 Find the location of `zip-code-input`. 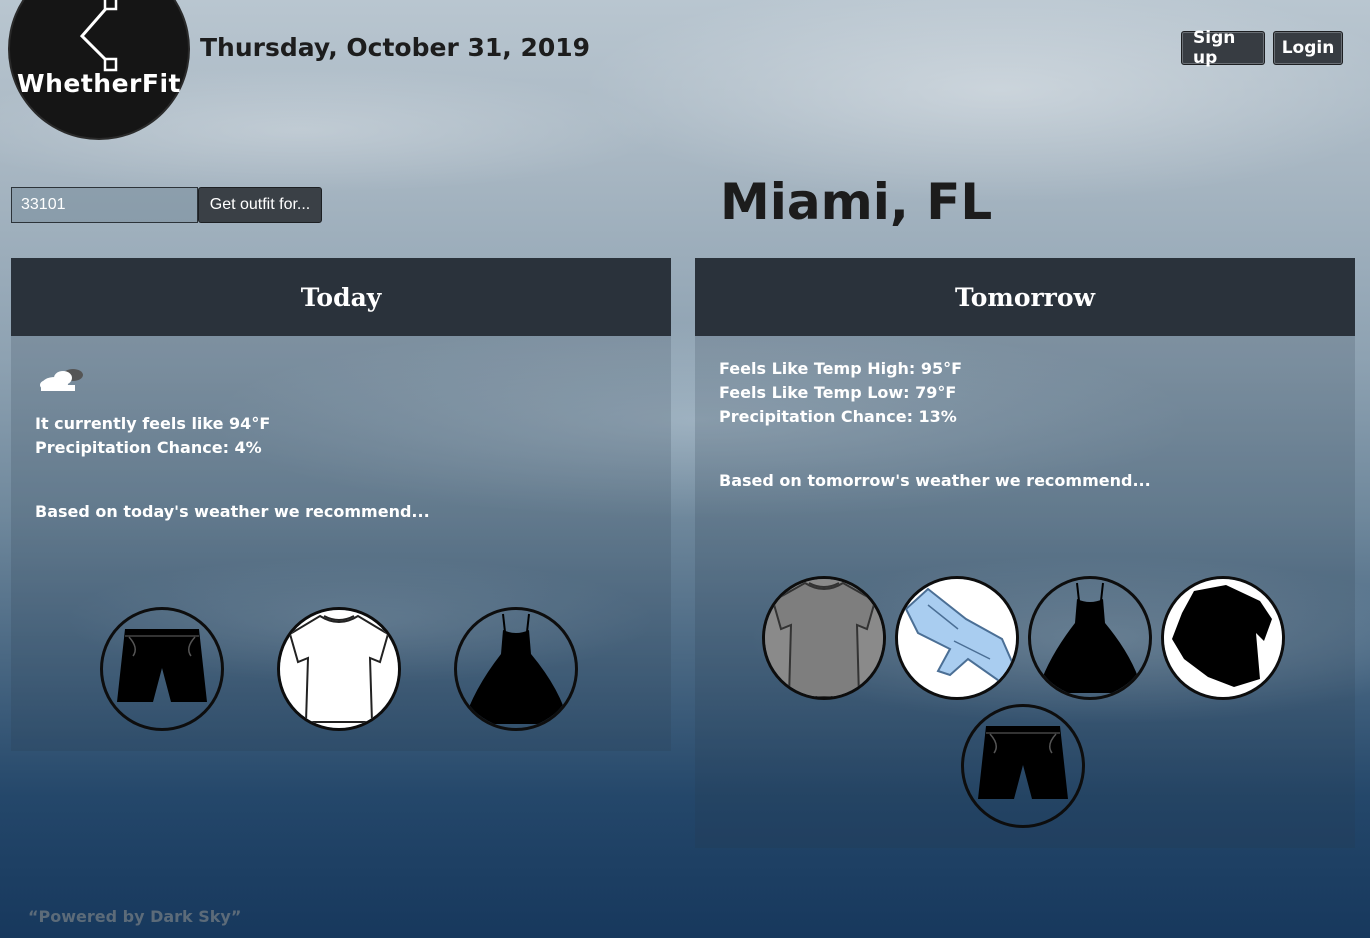

zip-code-input is located at coordinates (104, 205).